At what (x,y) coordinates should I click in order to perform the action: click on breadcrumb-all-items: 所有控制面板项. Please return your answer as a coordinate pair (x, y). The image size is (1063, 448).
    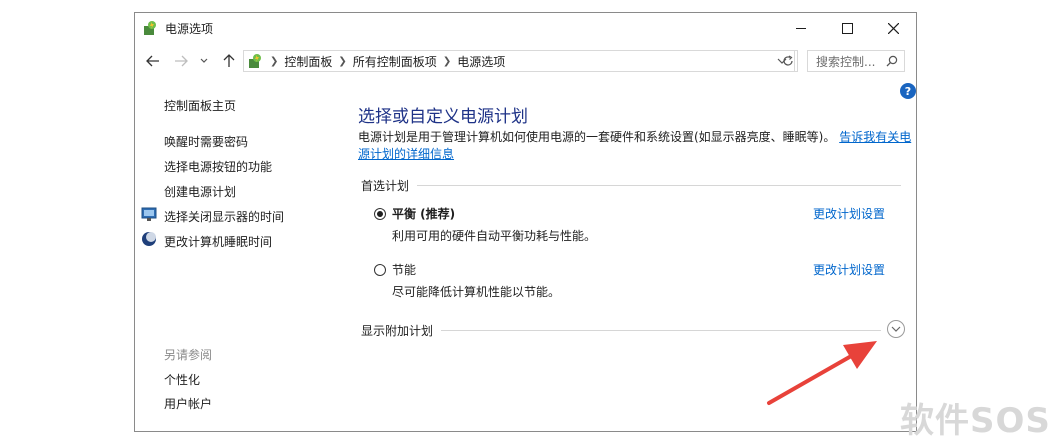
    Looking at the image, I should click on (395, 61).